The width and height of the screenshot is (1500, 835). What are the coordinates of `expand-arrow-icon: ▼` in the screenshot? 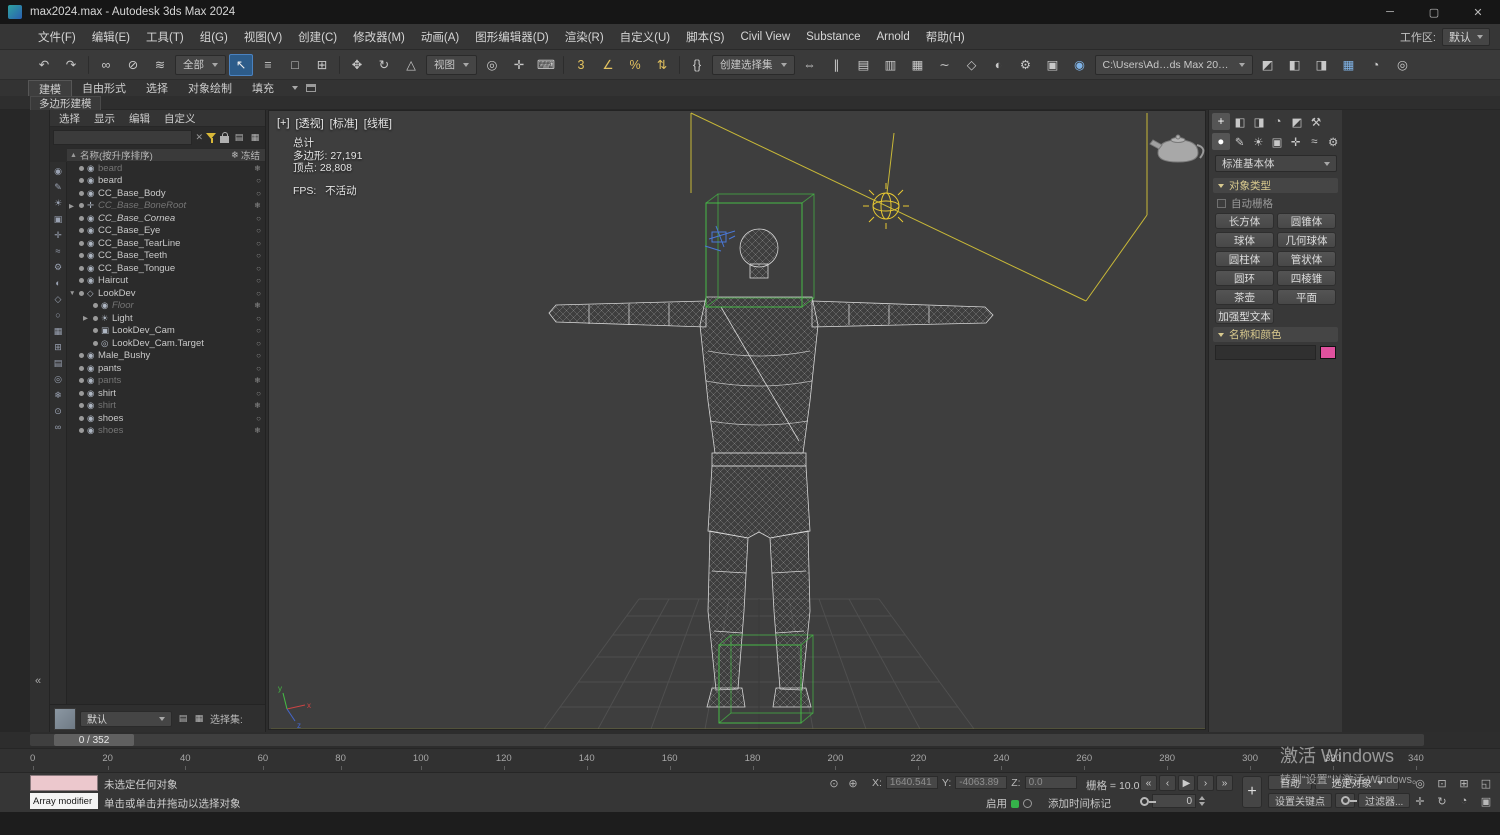 It's located at (73, 293).